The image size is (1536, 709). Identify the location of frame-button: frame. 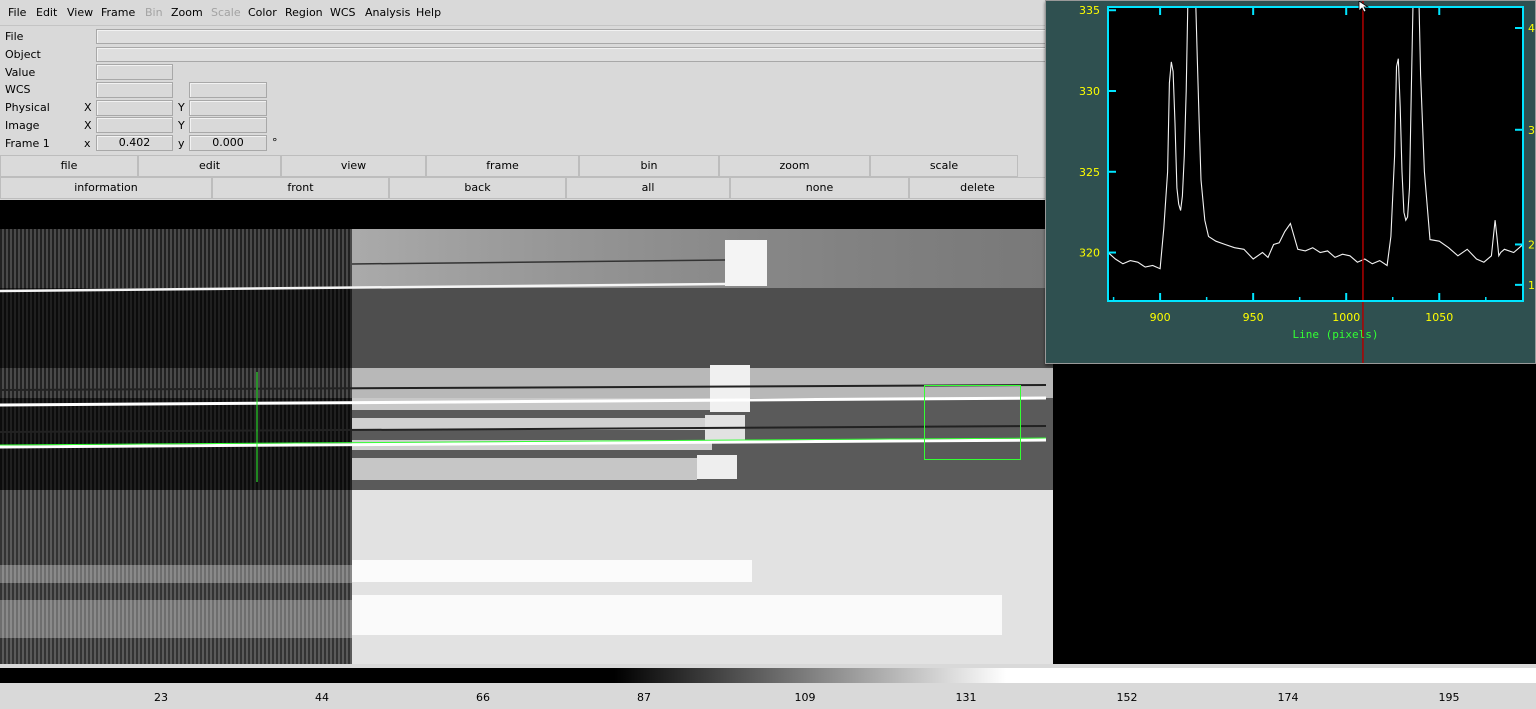
(502, 166).